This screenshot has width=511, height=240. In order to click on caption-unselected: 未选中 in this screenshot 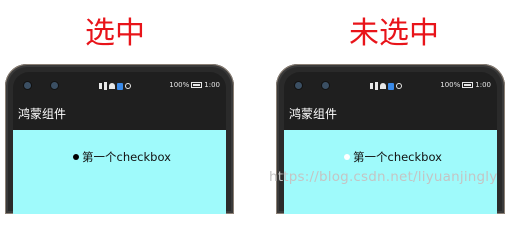, I will do `click(394, 33)`.